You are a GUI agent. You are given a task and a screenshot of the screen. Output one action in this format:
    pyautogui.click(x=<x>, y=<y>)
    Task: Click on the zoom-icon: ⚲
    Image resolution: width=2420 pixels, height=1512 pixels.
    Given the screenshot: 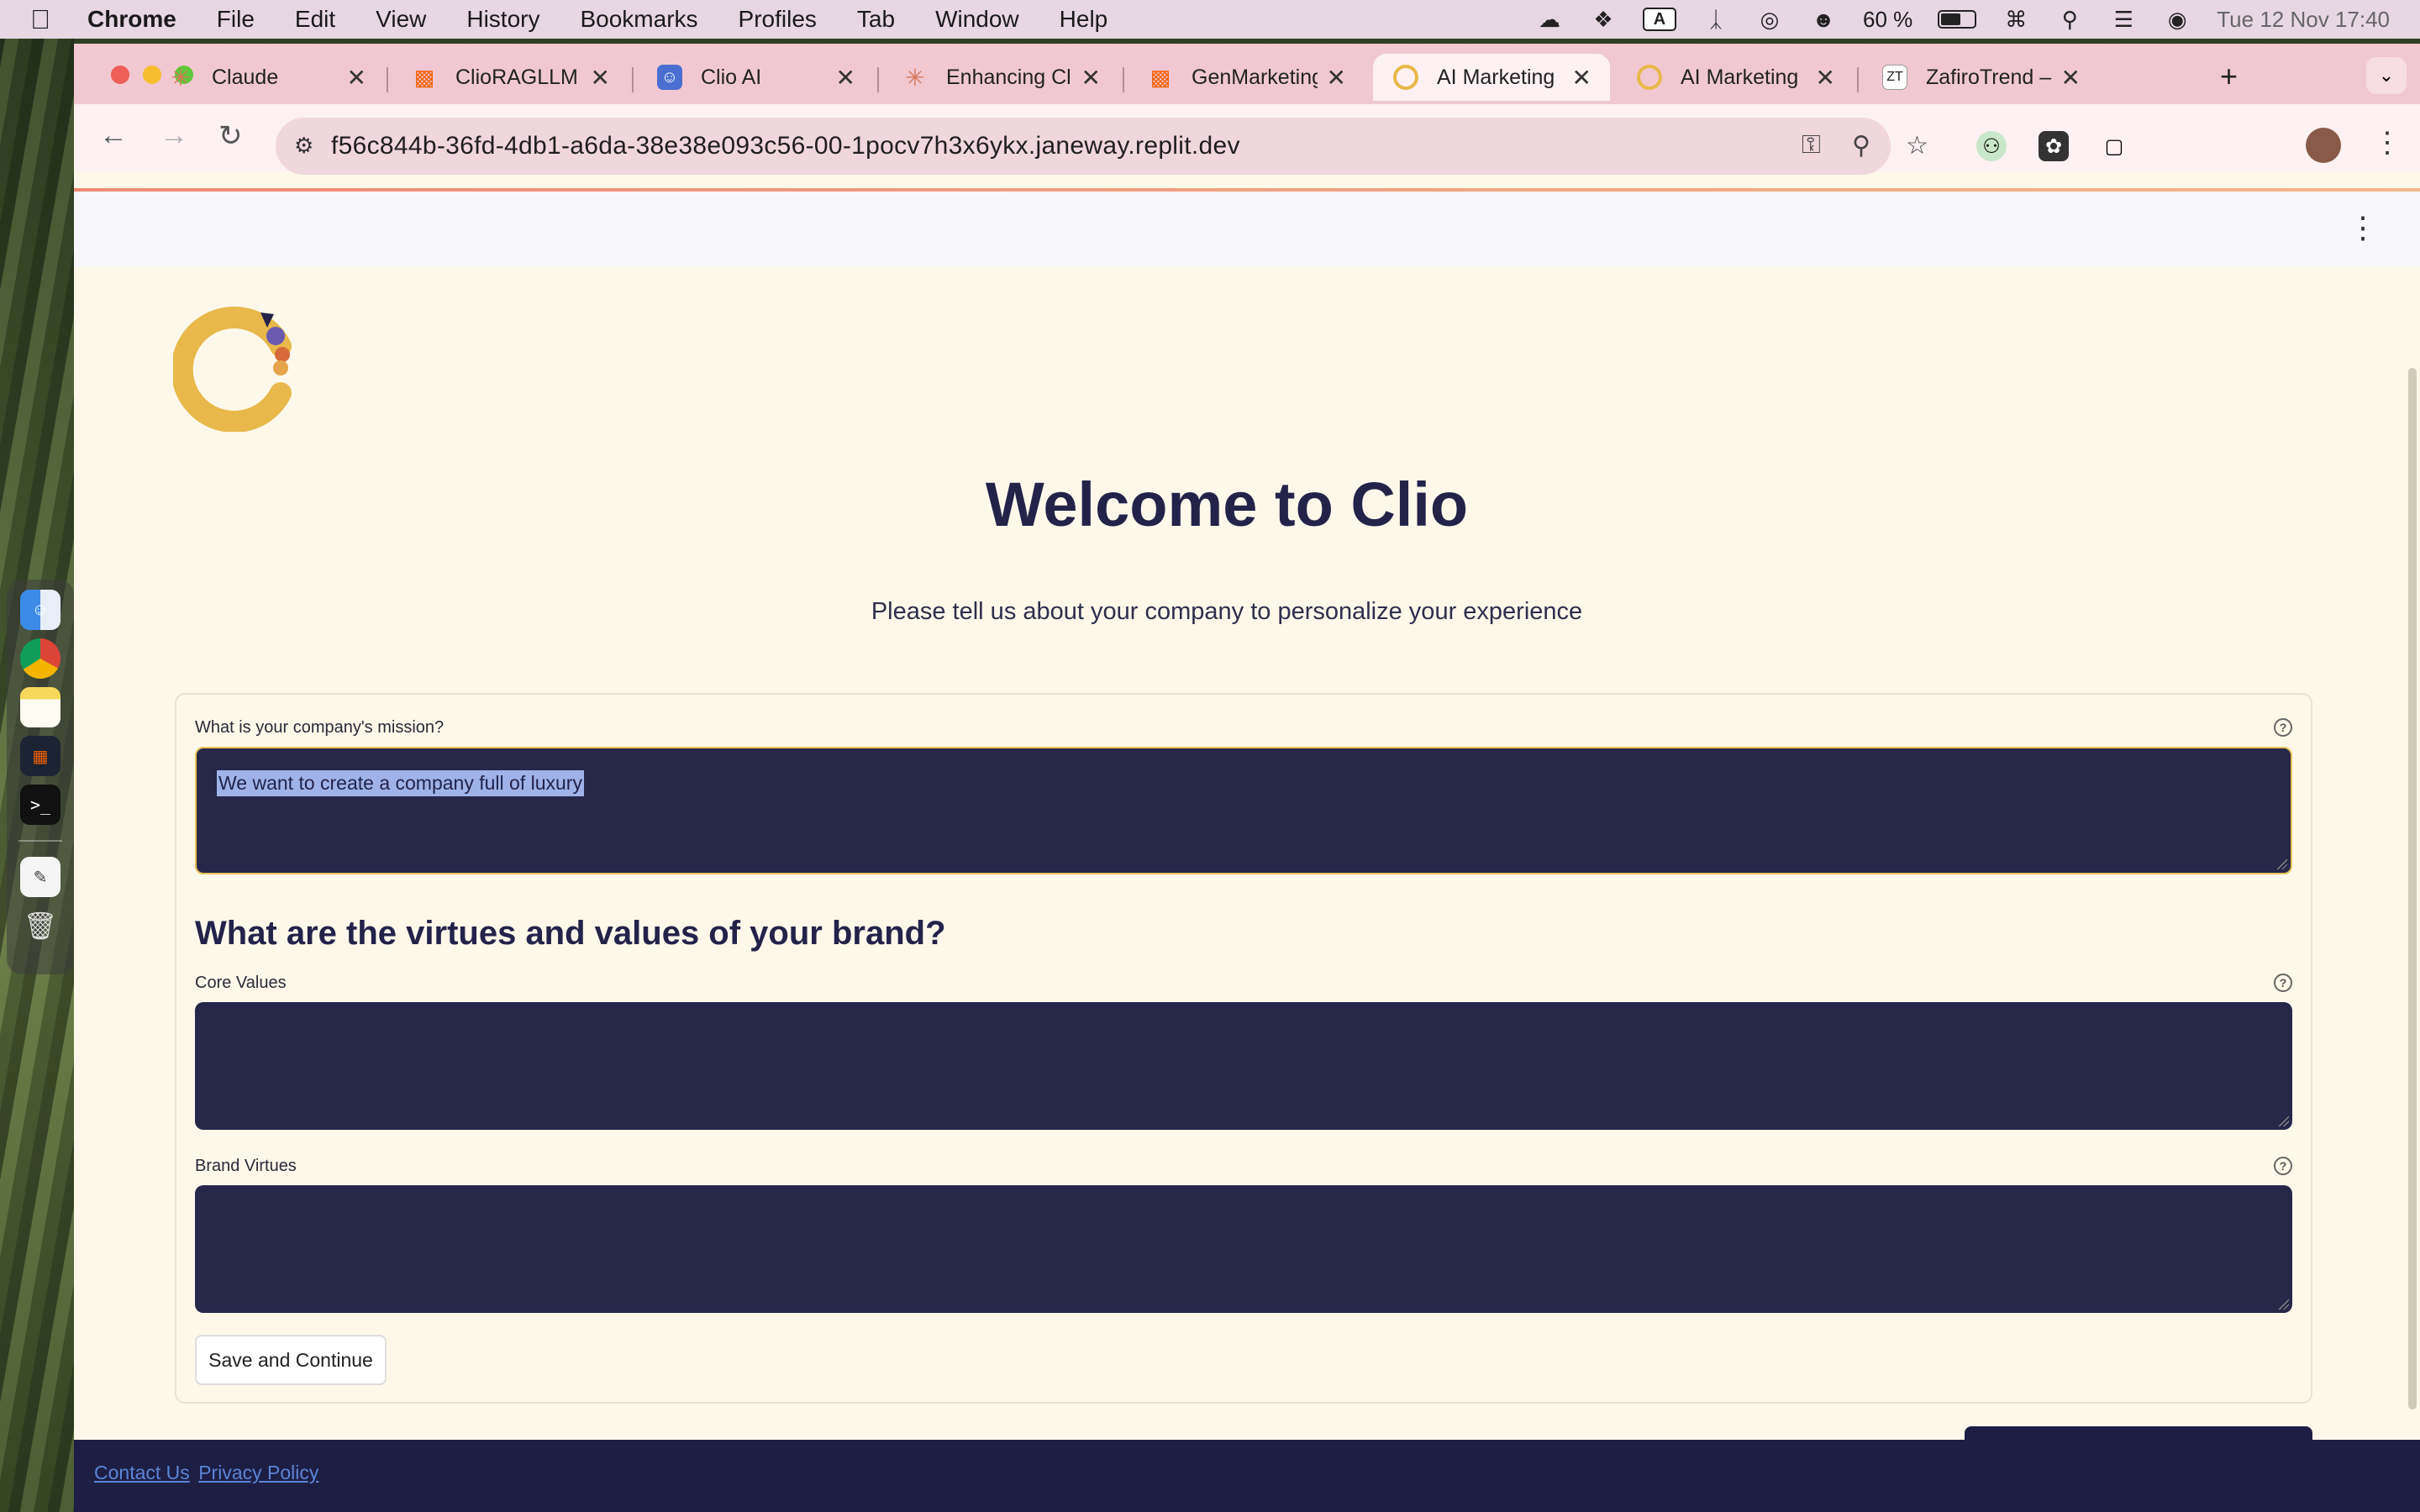 What is the action you would take?
    pyautogui.click(x=1861, y=145)
    